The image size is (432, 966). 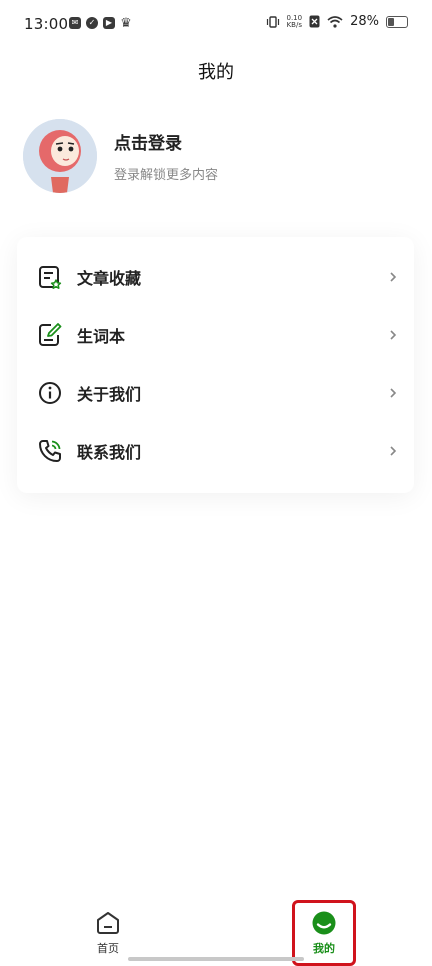 What do you see at coordinates (166, 175) in the screenshot?
I see `login-subtitle: 登录解锁更多内容` at bounding box center [166, 175].